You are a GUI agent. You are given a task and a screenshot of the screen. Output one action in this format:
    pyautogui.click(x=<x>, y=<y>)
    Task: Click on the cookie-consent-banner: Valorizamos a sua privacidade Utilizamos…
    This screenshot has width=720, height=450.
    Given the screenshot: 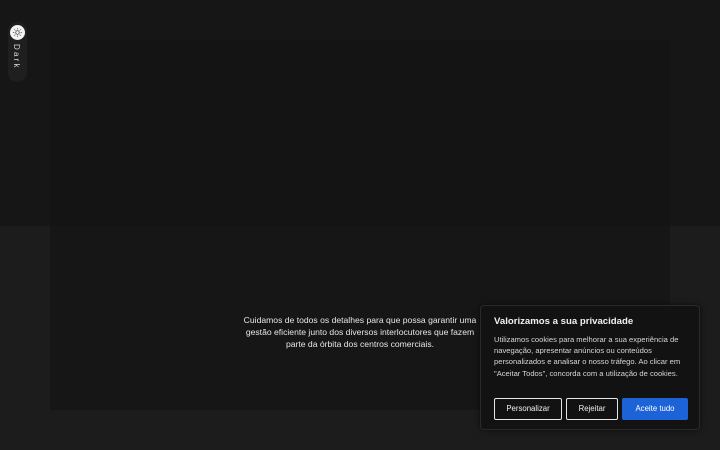 What is the action you would take?
    pyautogui.click(x=590, y=367)
    